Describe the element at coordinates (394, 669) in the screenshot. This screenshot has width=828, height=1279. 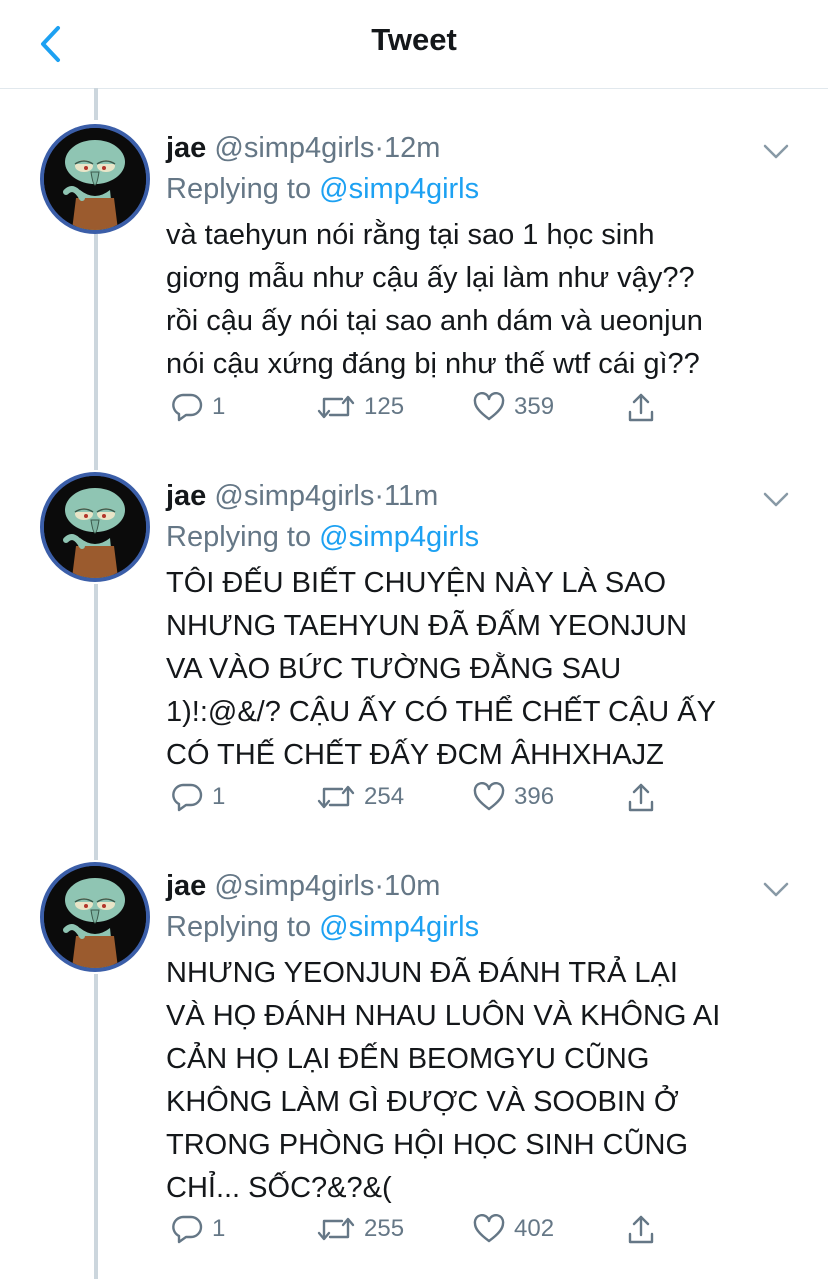
I see `tweet-text-line: VA VÀO BỨC TƯỜNG ĐẰNG SAU` at that location.